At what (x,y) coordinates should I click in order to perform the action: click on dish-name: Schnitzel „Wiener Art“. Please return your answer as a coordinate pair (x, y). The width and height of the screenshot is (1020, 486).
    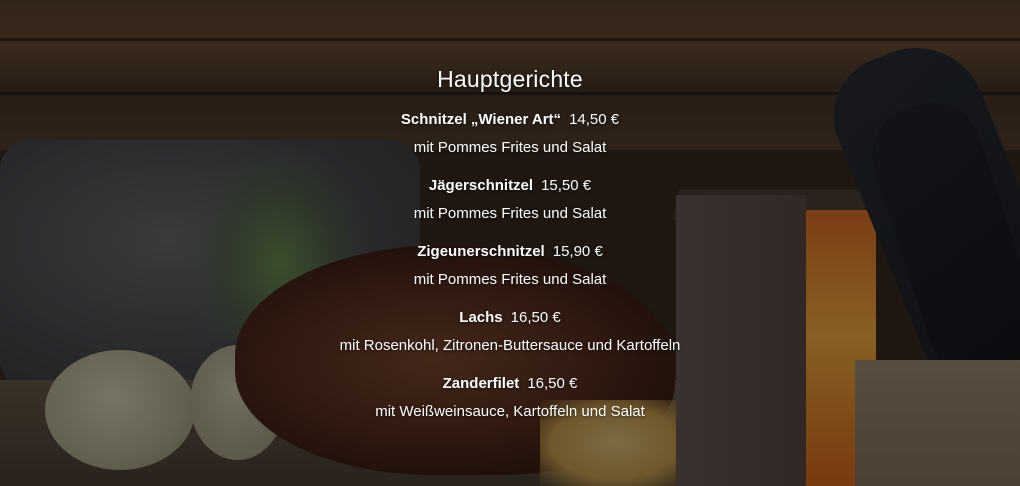
    Looking at the image, I should click on (481, 119).